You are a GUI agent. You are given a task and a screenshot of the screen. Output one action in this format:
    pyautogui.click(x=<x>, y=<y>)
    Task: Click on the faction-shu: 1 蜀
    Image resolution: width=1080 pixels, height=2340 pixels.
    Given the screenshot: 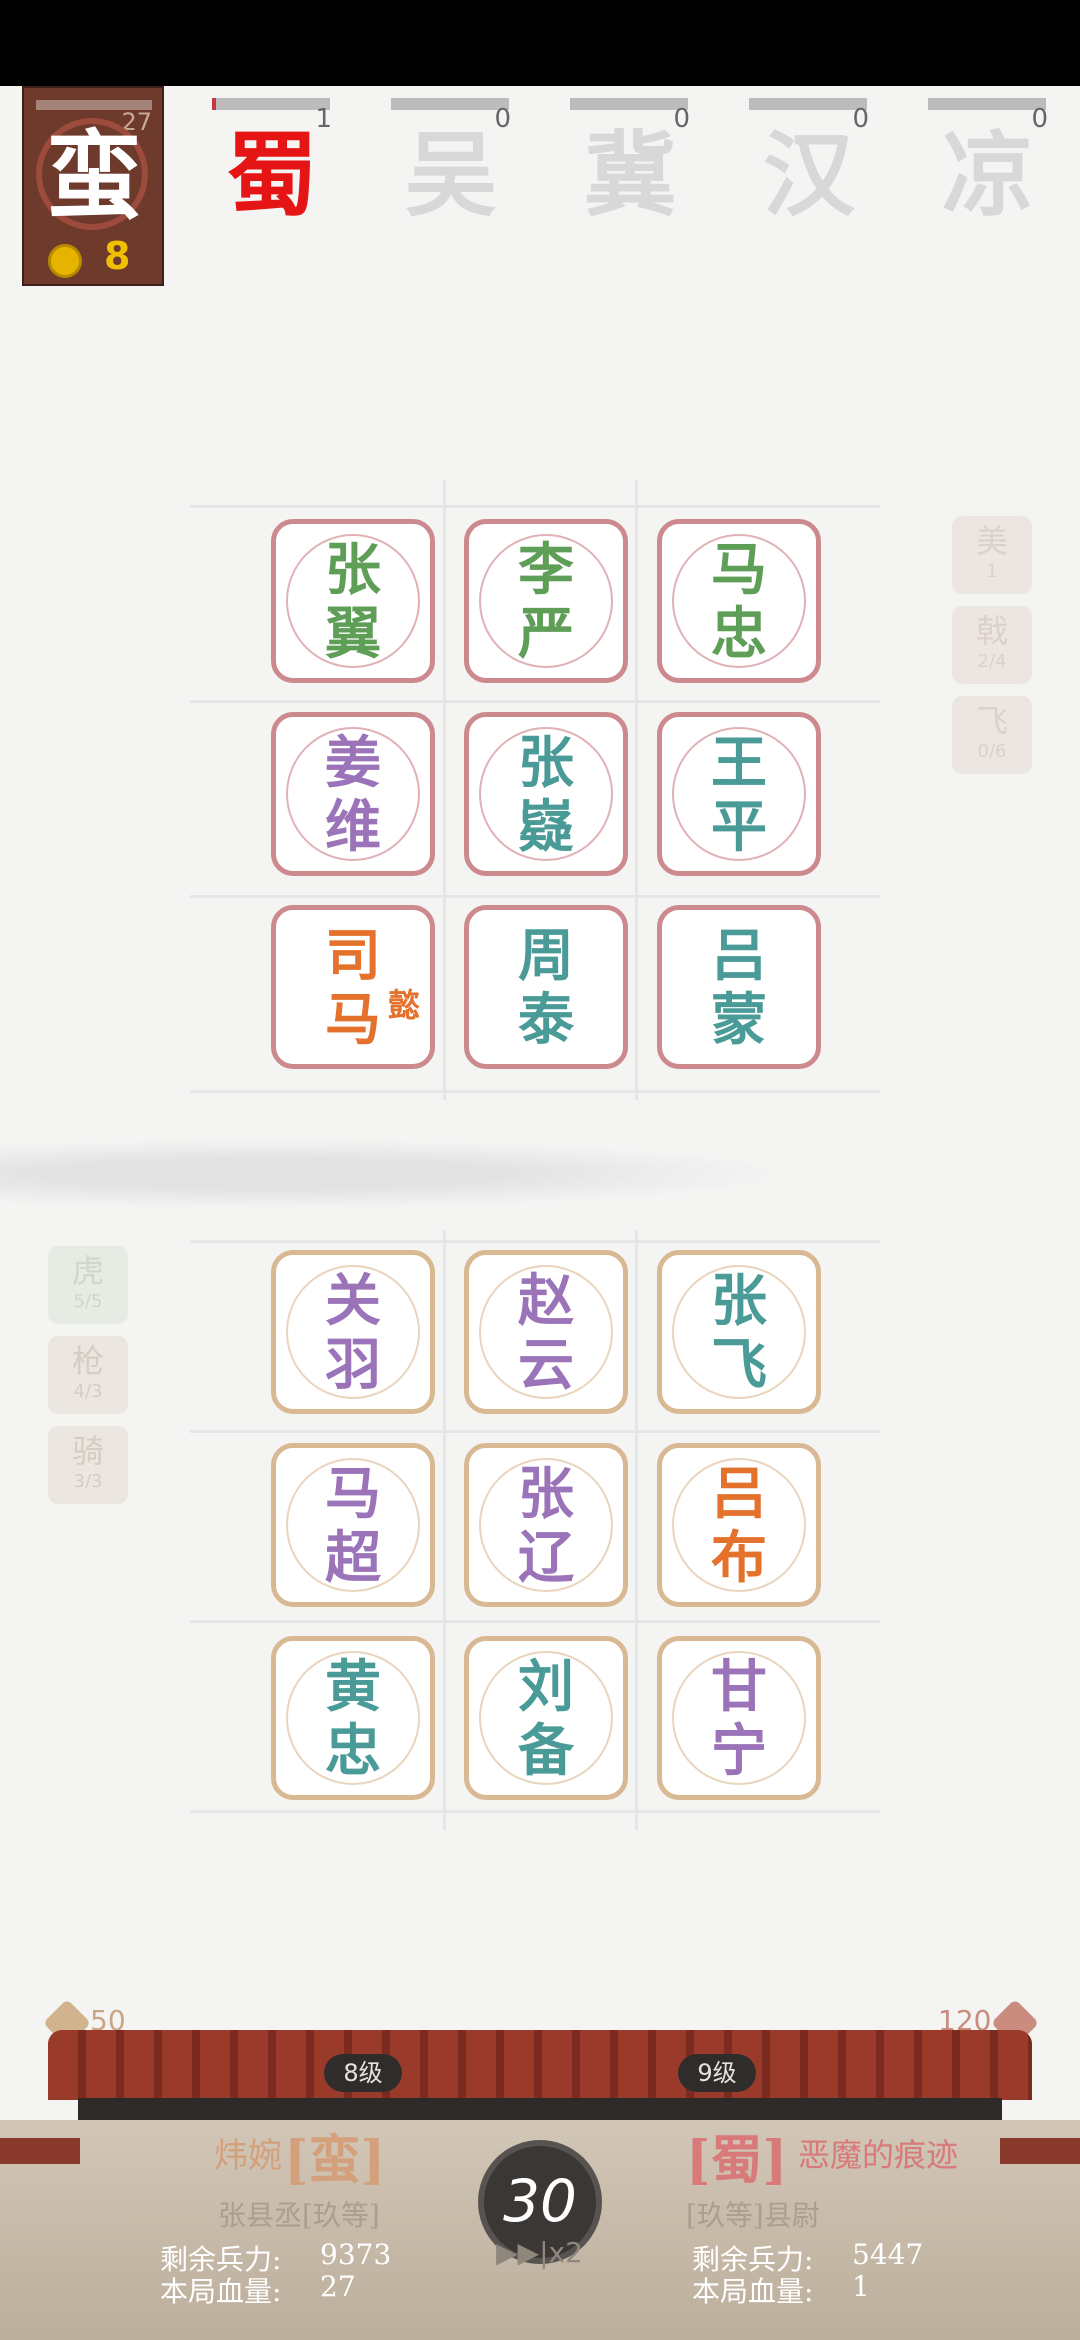 What is the action you would take?
    pyautogui.click(x=272, y=161)
    